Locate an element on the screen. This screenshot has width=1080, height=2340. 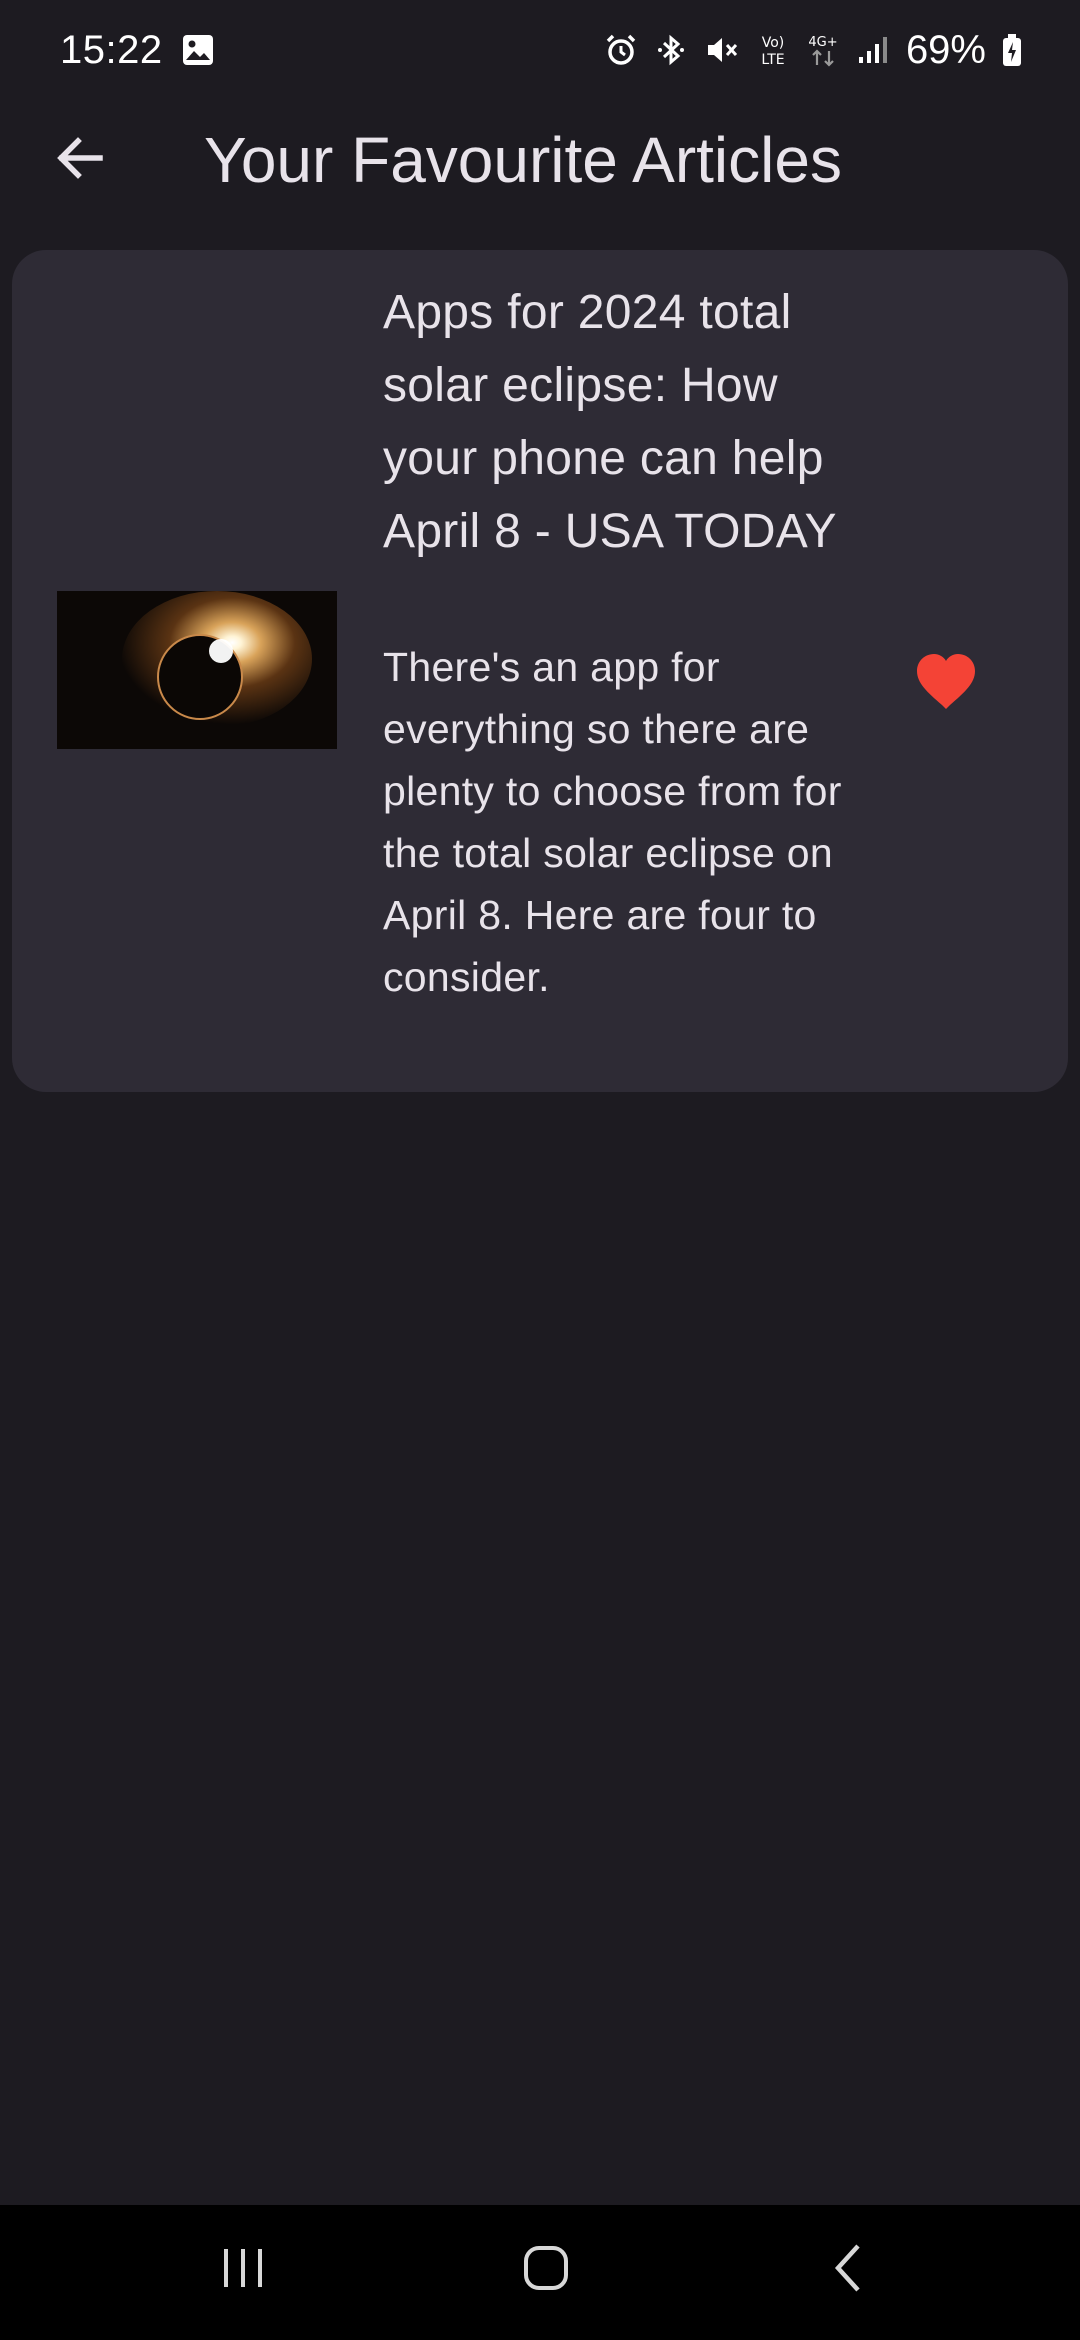
system-back-button is located at coordinates (848, 2270).